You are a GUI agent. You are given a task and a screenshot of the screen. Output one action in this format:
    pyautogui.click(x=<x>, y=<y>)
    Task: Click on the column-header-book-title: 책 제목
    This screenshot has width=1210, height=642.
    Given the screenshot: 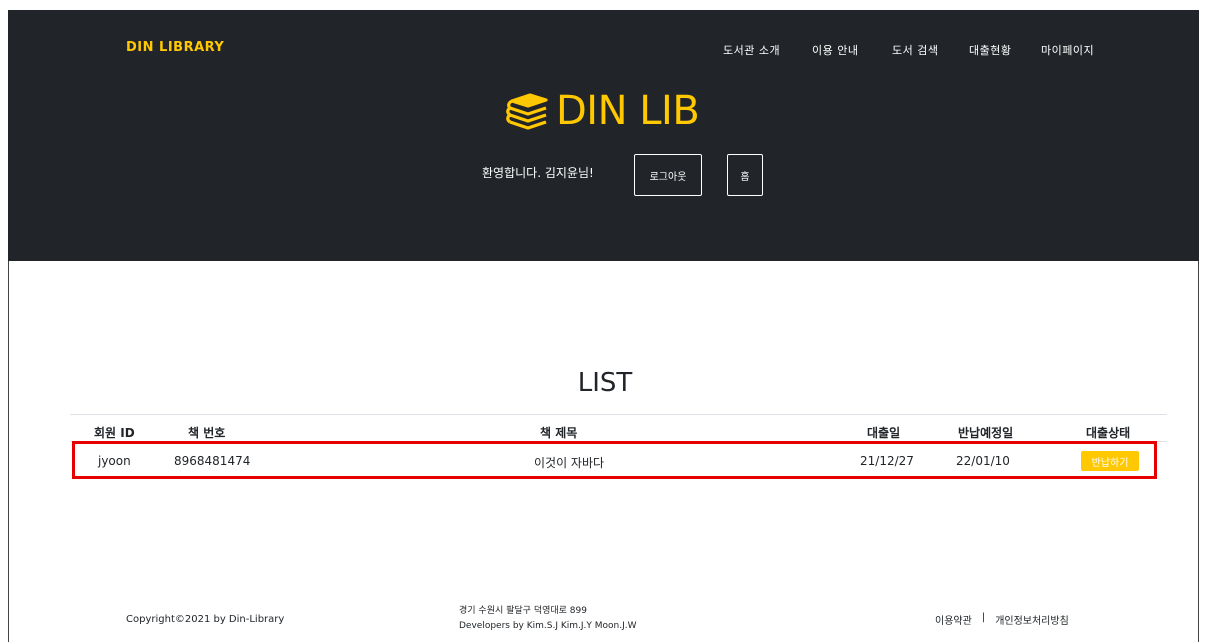 What is the action you would take?
    pyautogui.click(x=559, y=433)
    